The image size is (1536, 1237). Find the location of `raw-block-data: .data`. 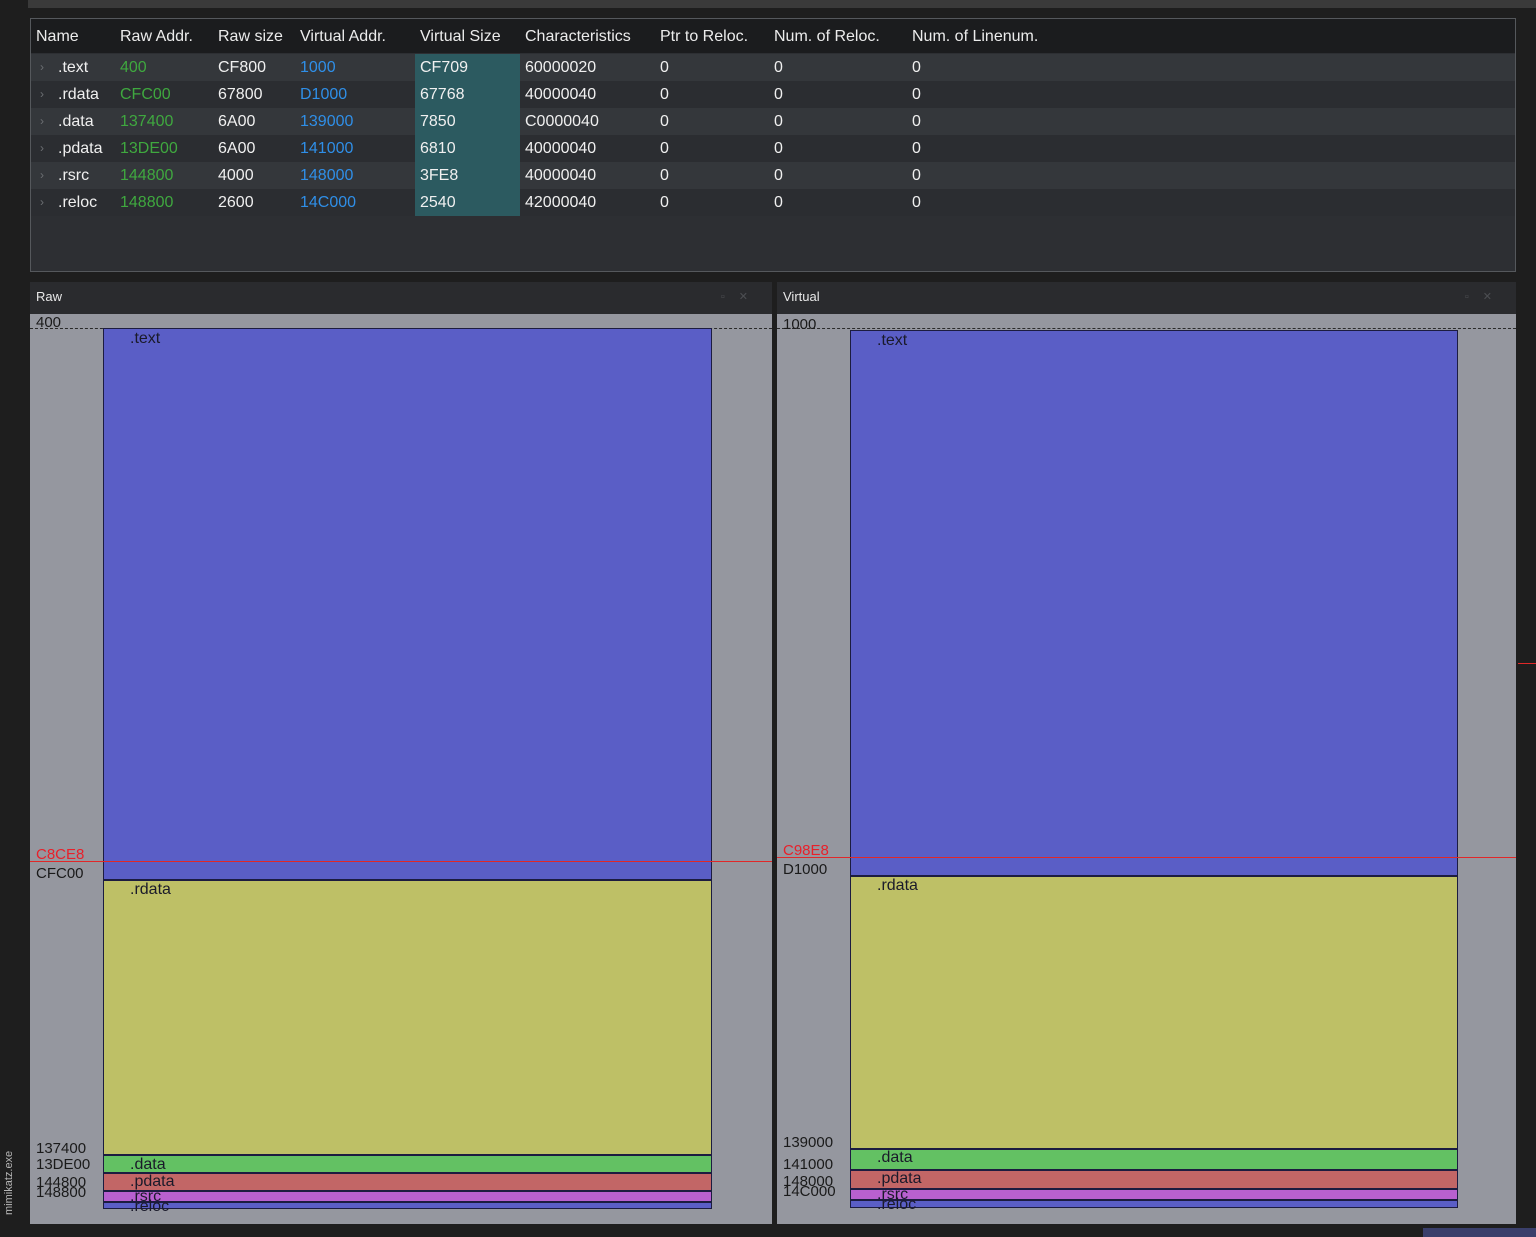

raw-block-data: .data is located at coordinates (407, 1164).